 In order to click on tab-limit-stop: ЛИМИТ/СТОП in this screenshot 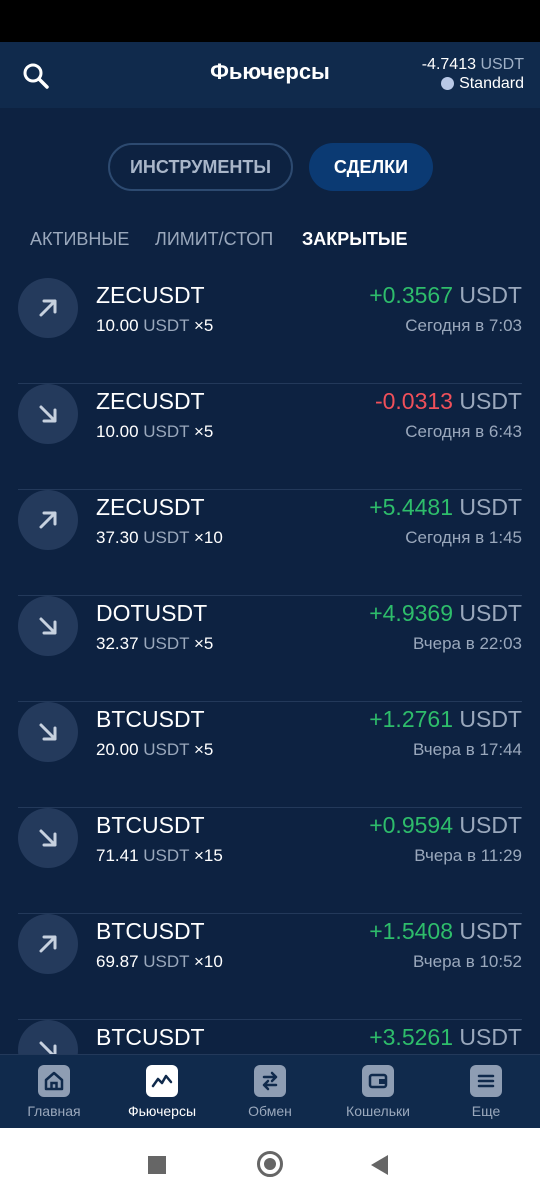, I will do `click(214, 239)`.